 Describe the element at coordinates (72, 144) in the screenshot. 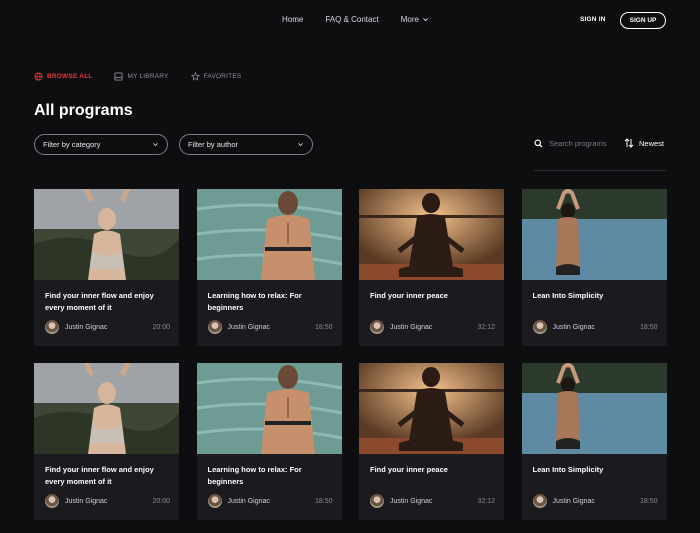

I see `category-filter-label: Filter by category` at that location.